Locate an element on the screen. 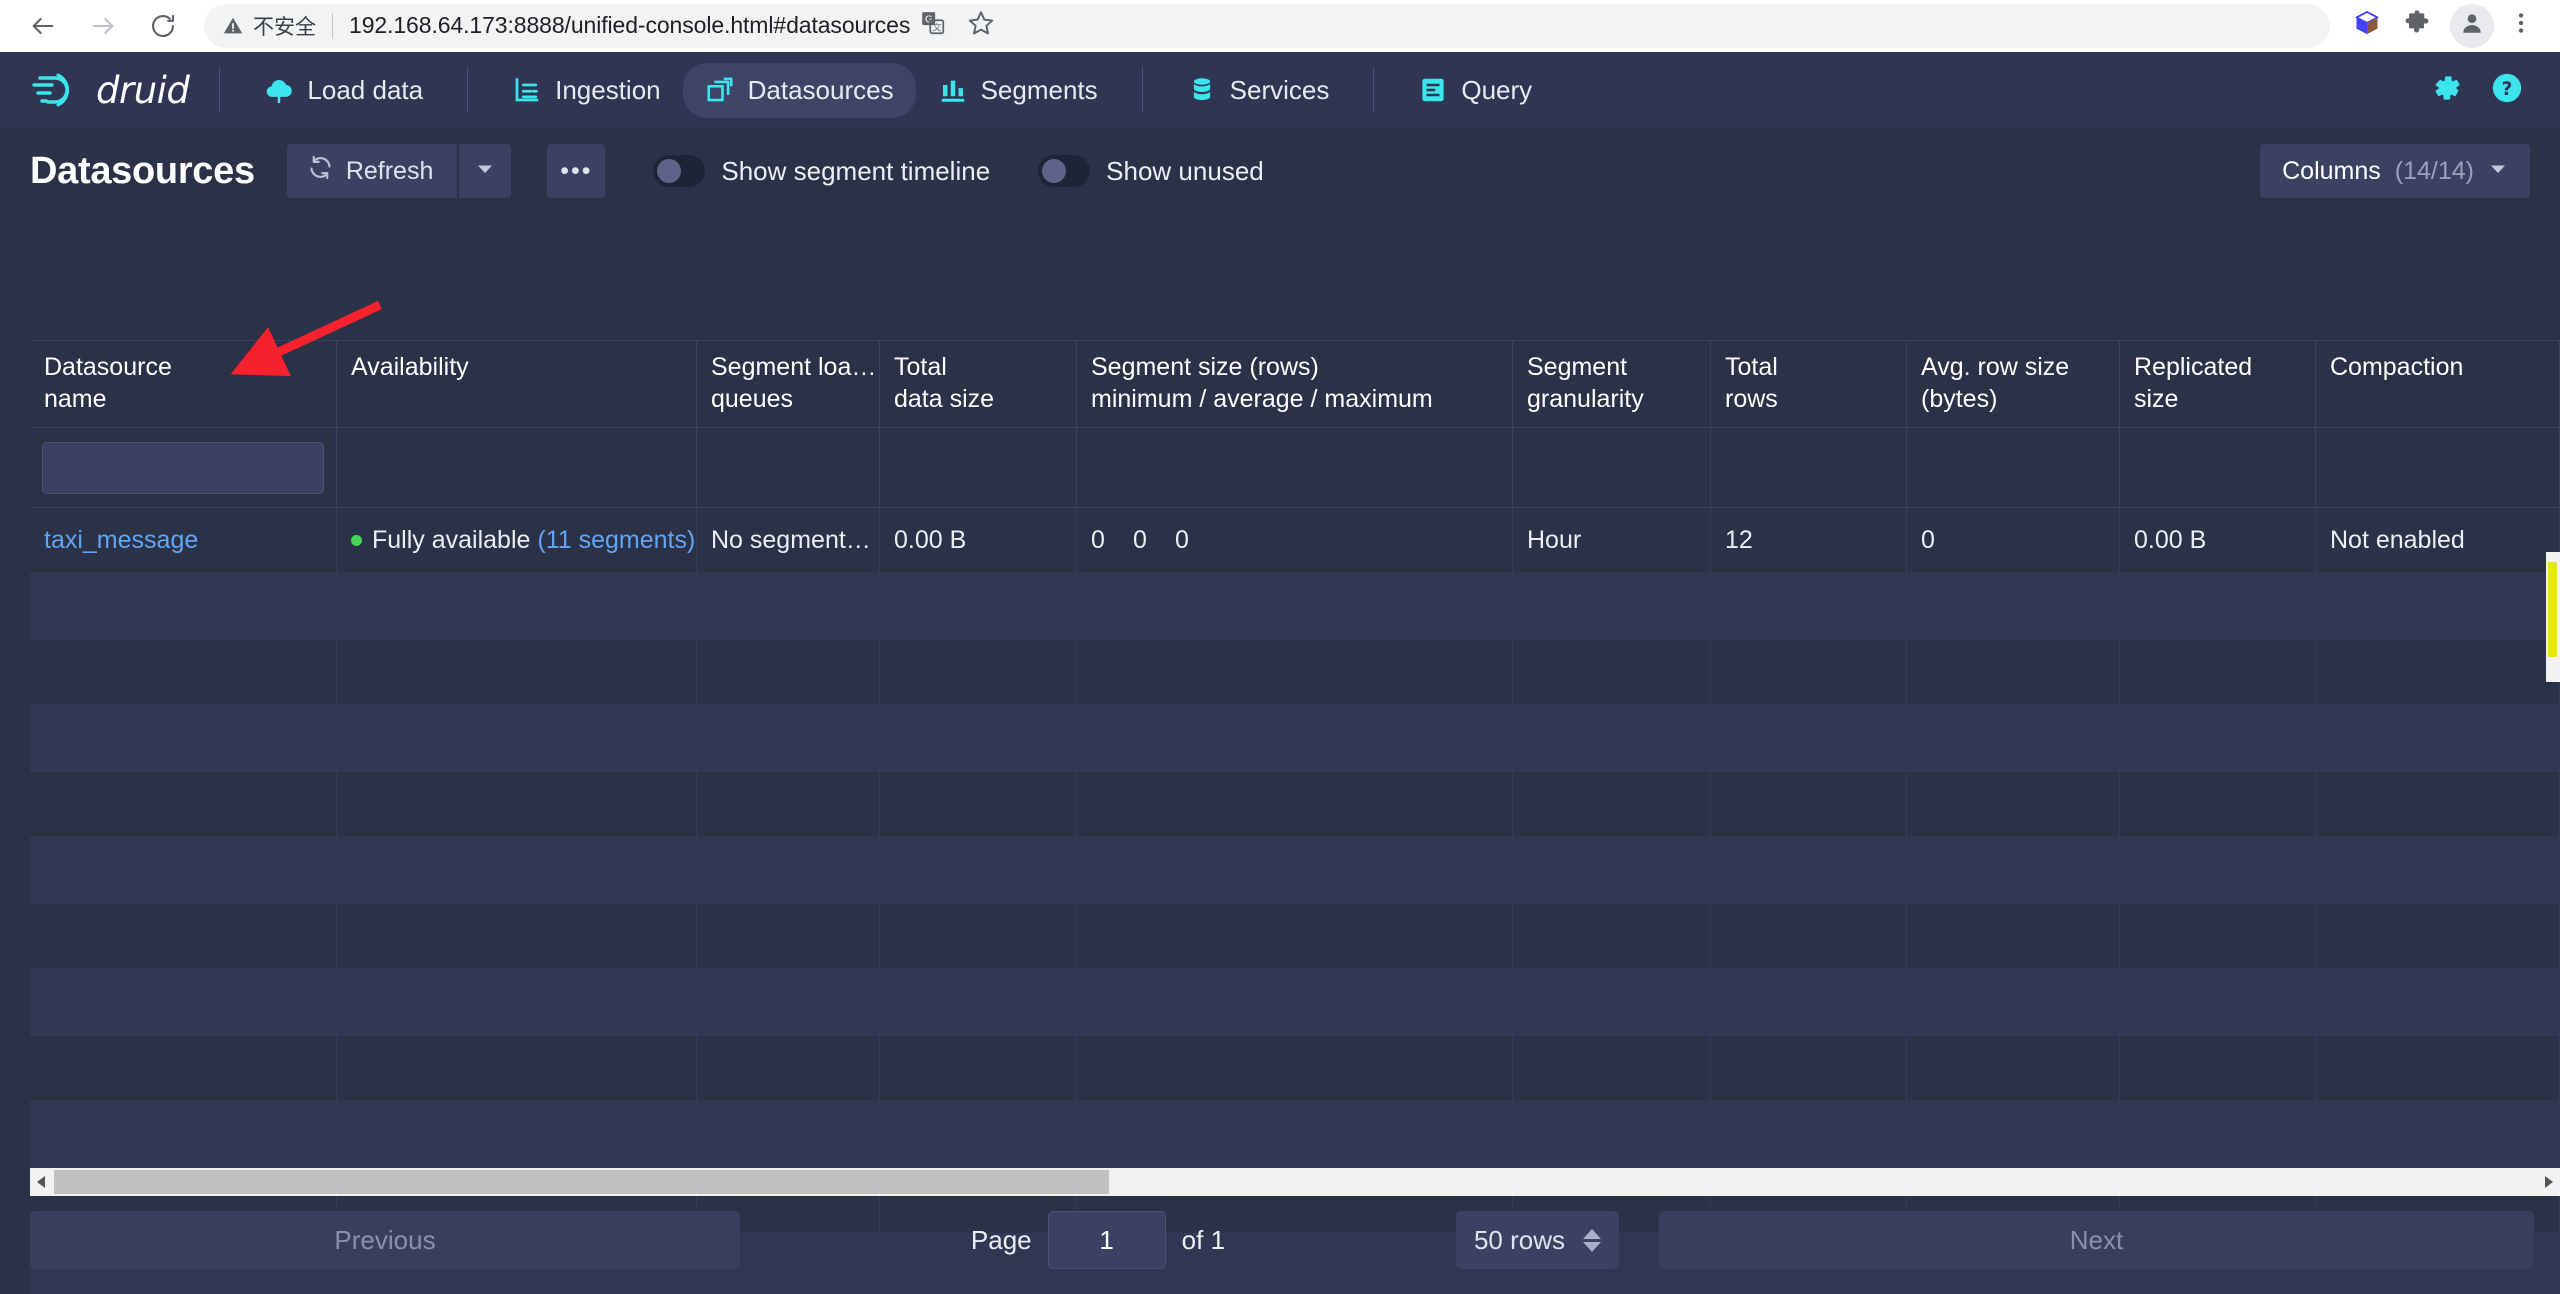 The width and height of the screenshot is (2560, 1294). reload-button is located at coordinates (163, 26).